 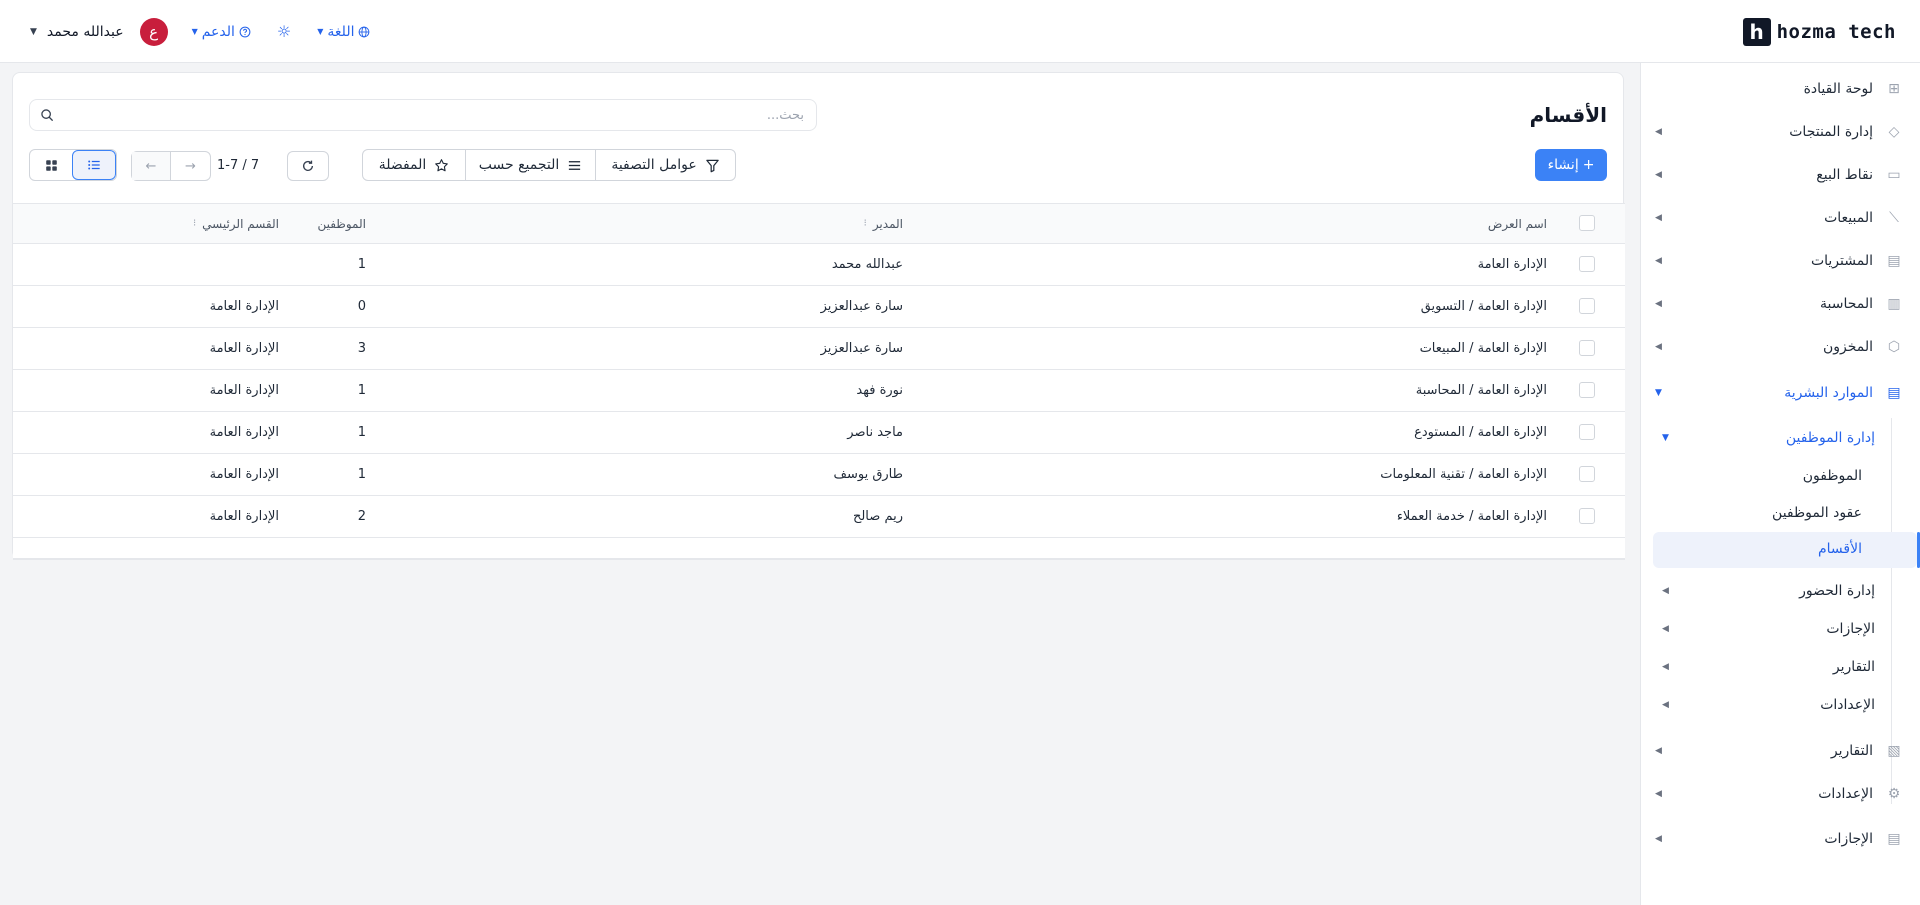 I want to click on table-row: الإدارة العامة عبدالله محمد 1, so click(x=819, y=265).